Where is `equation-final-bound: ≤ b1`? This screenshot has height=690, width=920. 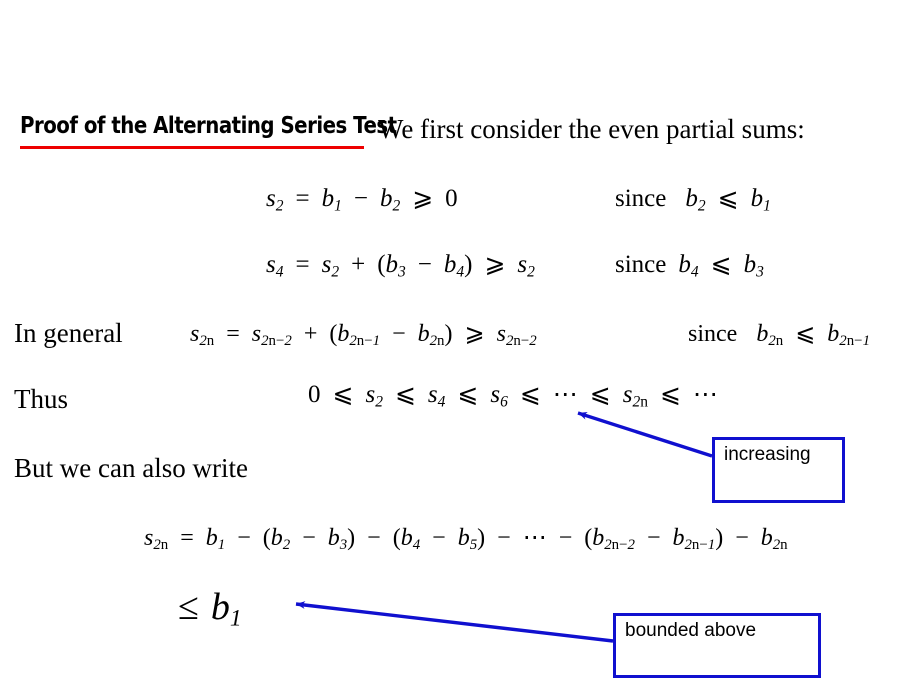 equation-final-bound: ≤ b1 is located at coordinates (210, 609).